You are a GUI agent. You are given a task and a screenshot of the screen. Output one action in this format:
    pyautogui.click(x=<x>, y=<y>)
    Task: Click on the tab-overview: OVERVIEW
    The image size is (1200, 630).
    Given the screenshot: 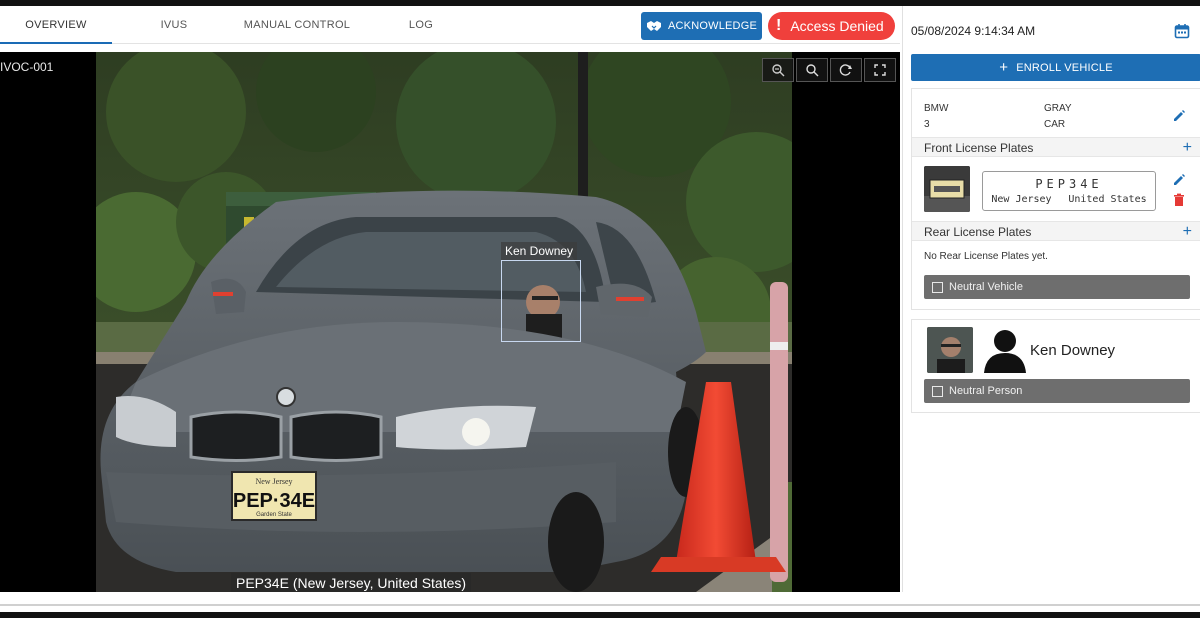 What is the action you would take?
    pyautogui.click(x=56, y=25)
    